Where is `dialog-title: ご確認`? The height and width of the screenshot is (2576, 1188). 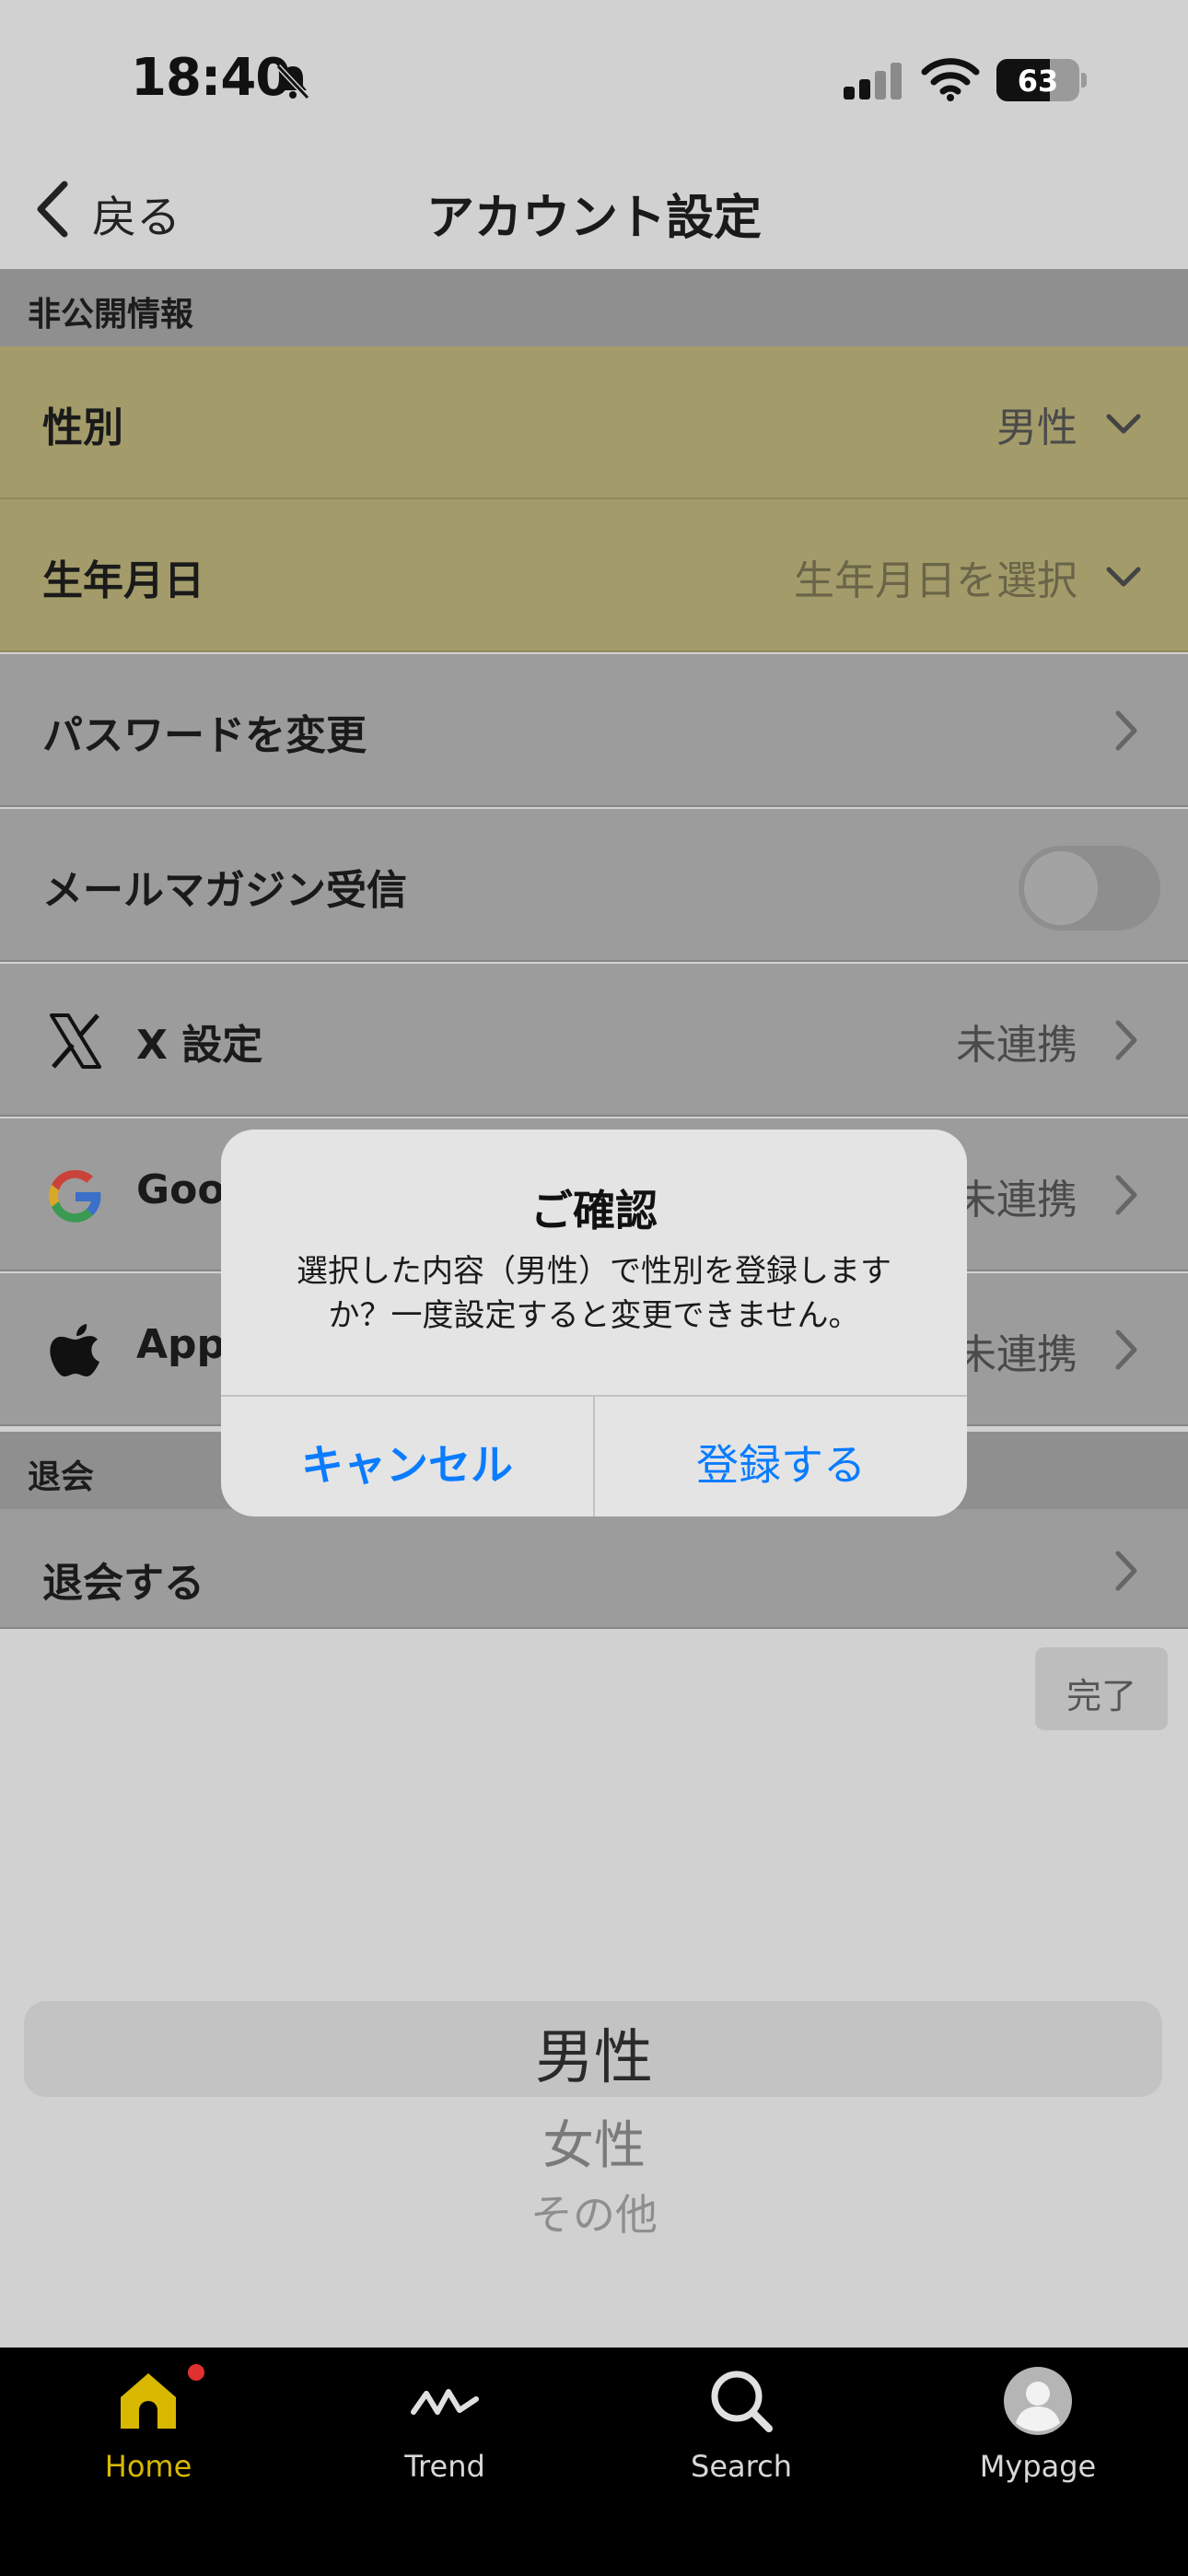
dialog-title: ご確認 is located at coordinates (594, 1210).